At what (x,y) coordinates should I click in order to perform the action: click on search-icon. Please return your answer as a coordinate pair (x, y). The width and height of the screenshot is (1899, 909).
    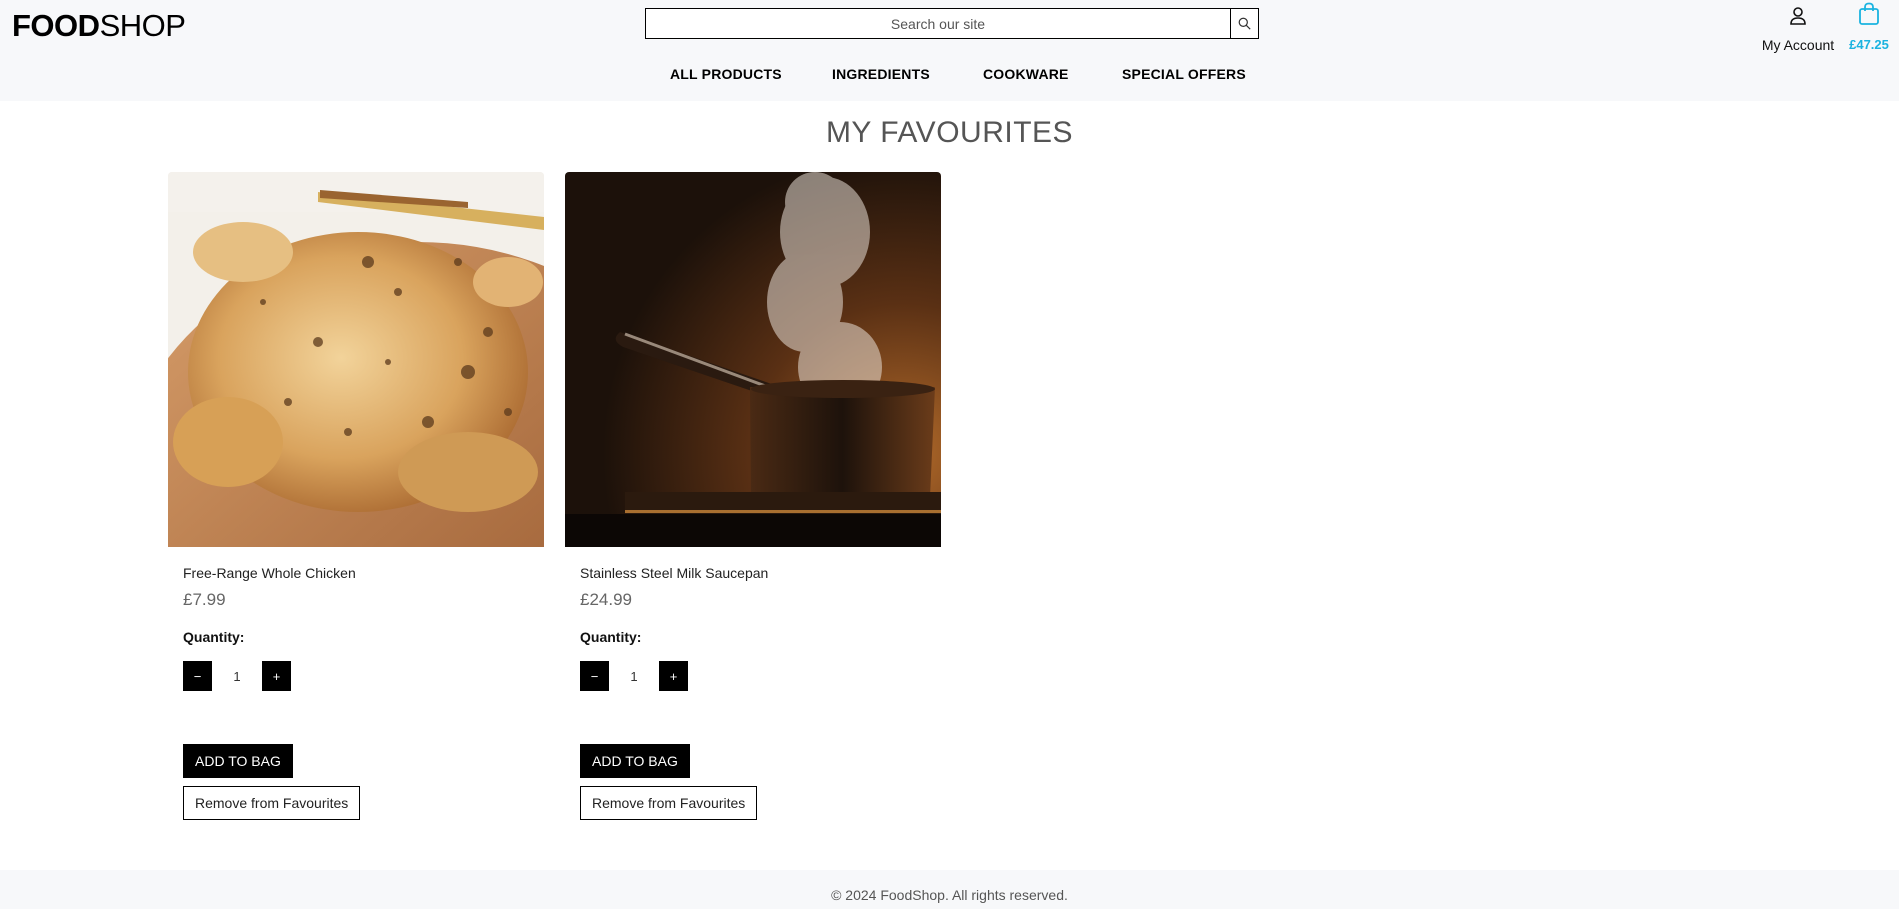
    Looking at the image, I should click on (1244, 23).